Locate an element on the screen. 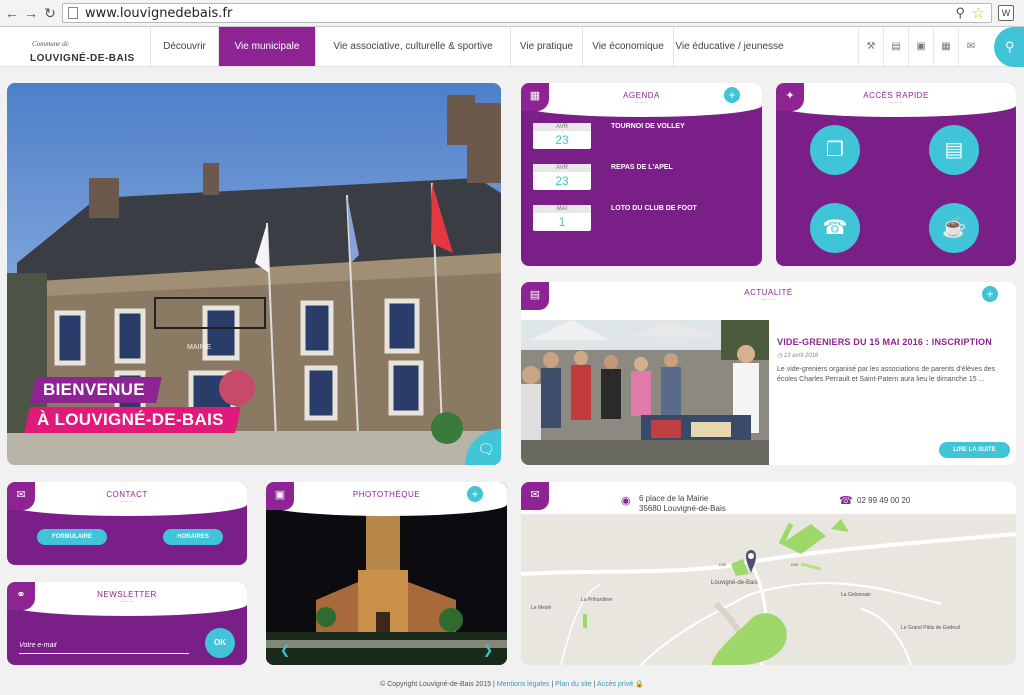  site-logo: Commune de LOUVIGNÉ-DE-BAIS is located at coordinates (82, 53).